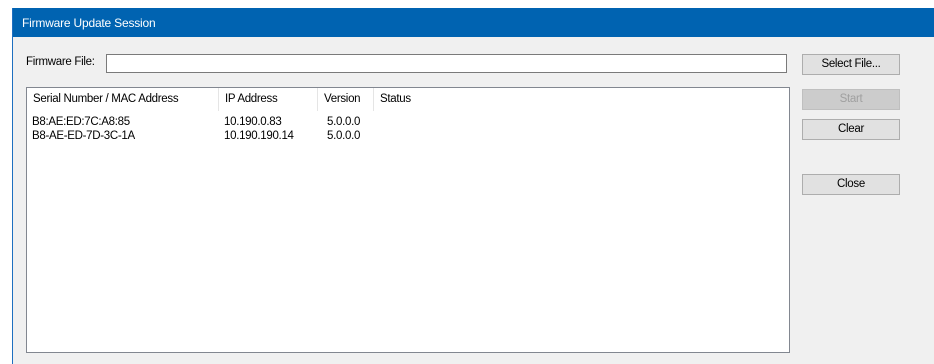  I want to click on column-header-version: Version, so click(346, 99).